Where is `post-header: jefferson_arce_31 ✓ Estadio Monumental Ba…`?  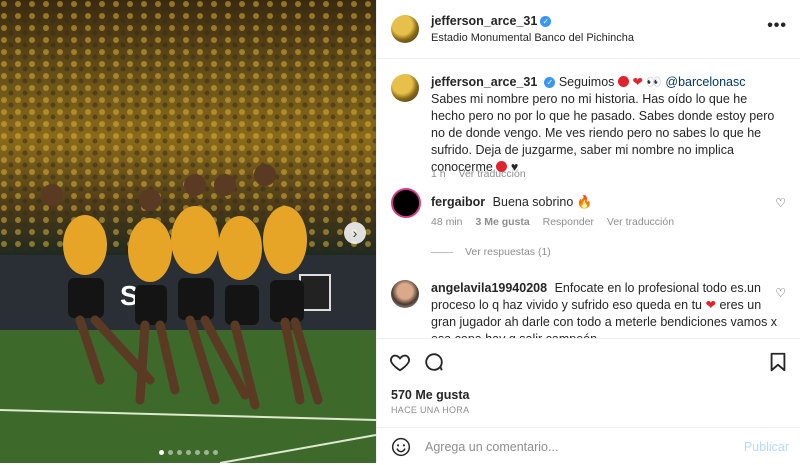
post-header: jefferson_arce_31 ✓ Estadio Monumental Ba… is located at coordinates (588, 29).